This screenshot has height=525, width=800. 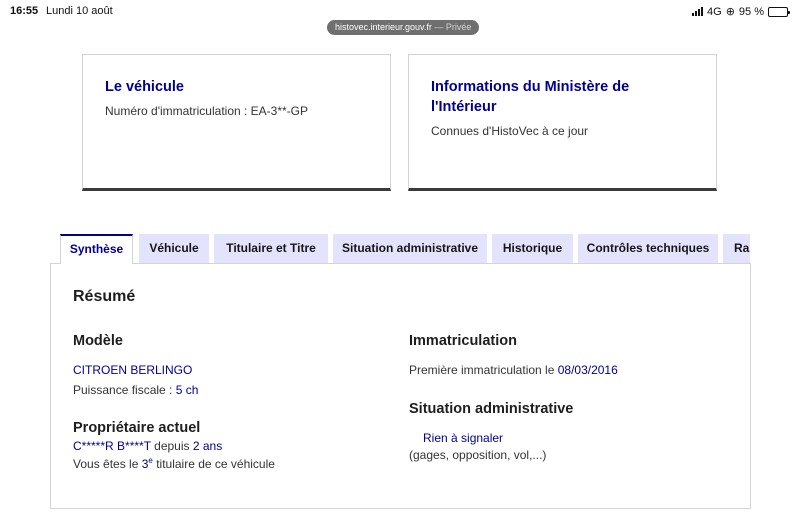 I want to click on admin-status: Rien à signaler, so click(x=463, y=438).